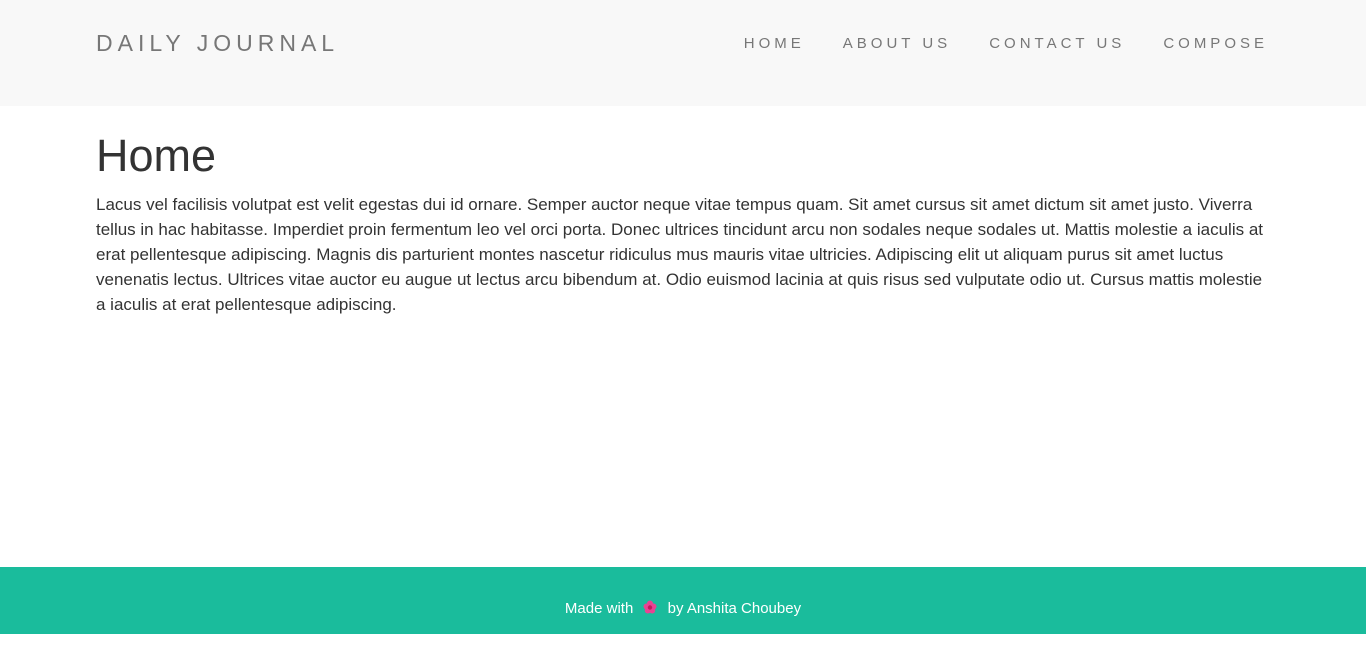 This screenshot has width=1366, height=650. What do you see at coordinates (1215, 43) in the screenshot?
I see `nav-link-compose: COMPOSE` at bounding box center [1215, 43].